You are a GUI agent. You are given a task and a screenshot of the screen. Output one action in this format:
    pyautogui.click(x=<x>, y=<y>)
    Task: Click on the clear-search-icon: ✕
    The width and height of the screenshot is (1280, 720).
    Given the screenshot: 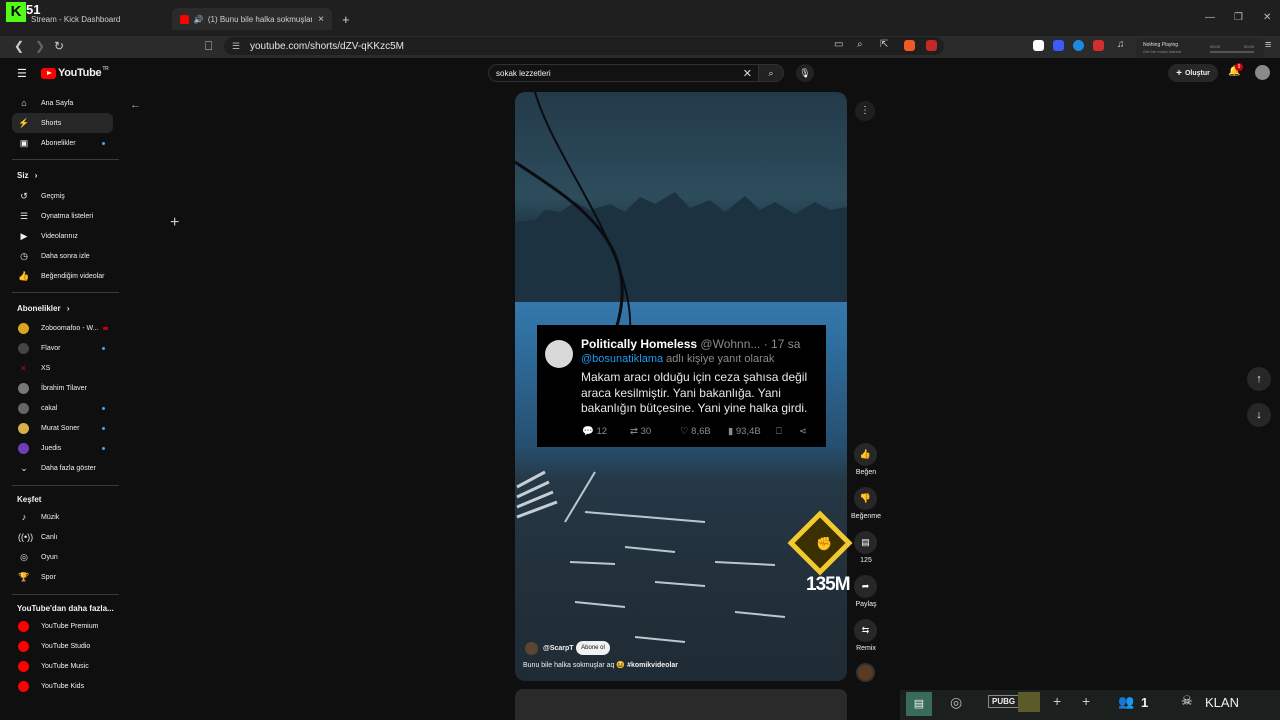 What is the action you would take?
    pyautogui.click(x=747, y=73)
    